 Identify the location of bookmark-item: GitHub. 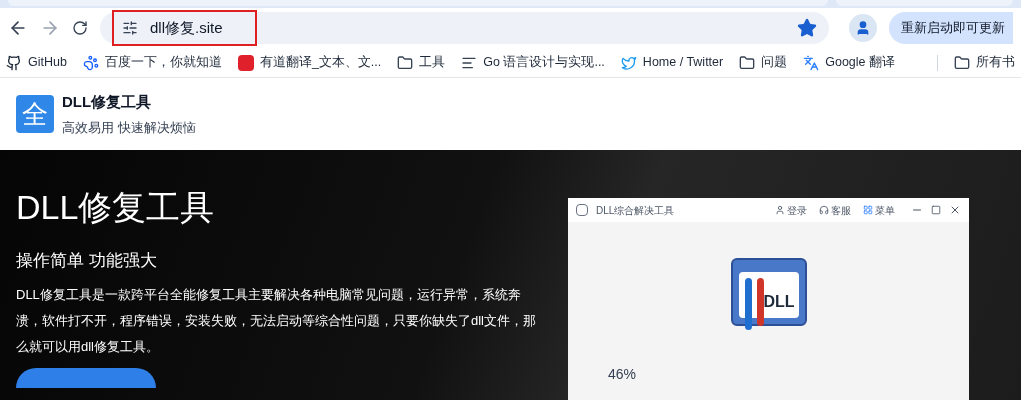
(36, 62).